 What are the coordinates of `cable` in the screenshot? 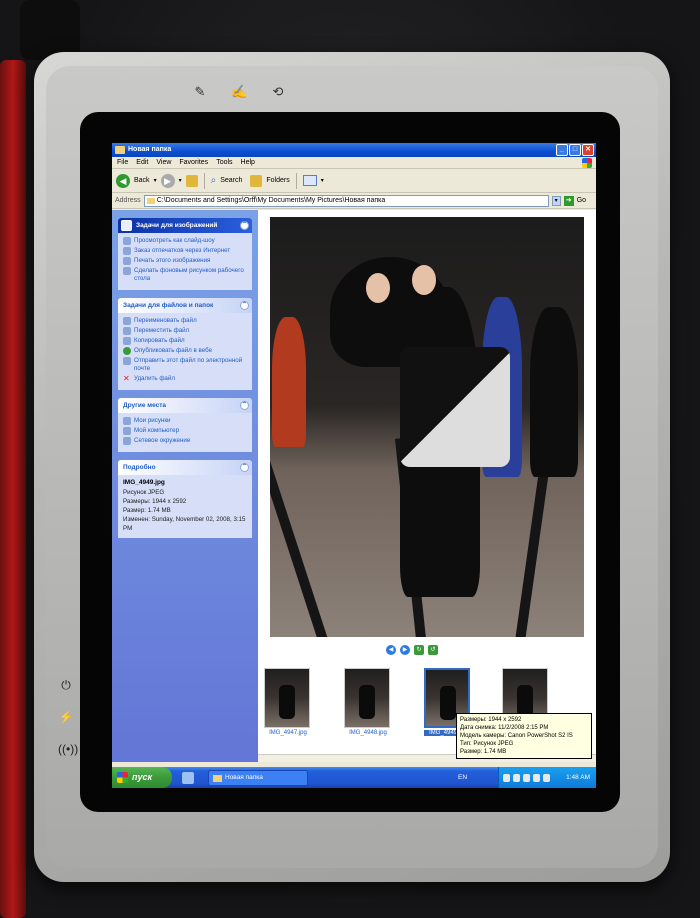 It's located at (50, 30).